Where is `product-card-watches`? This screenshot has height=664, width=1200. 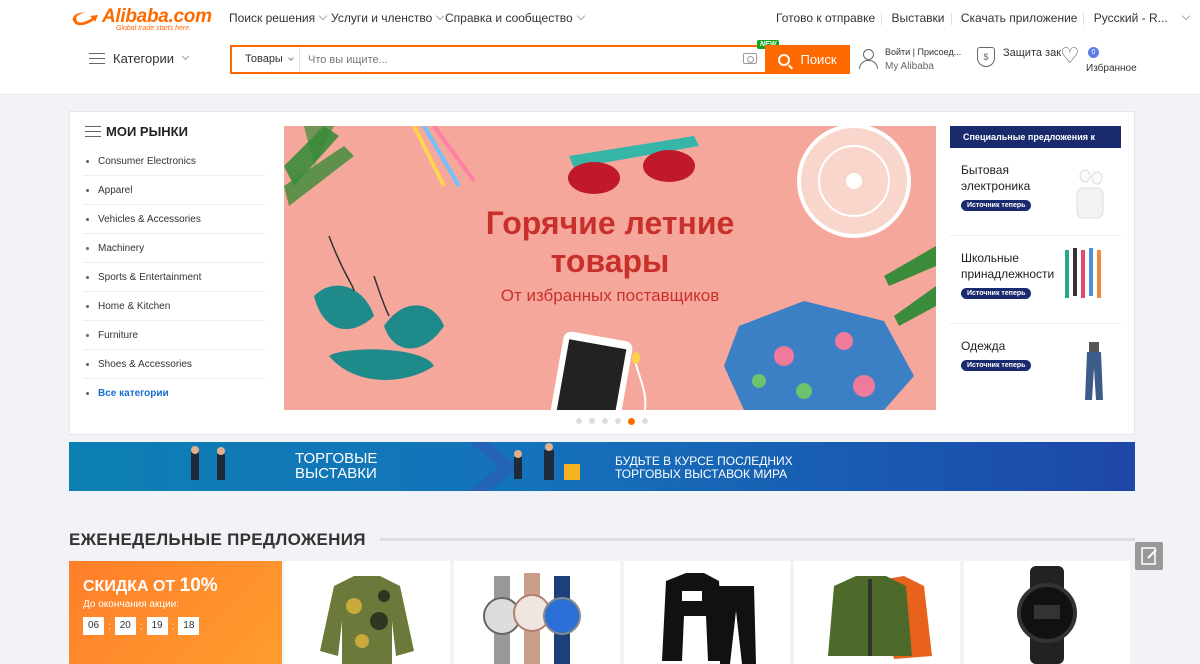 product-card-watches is located at coordinates (537, 612).